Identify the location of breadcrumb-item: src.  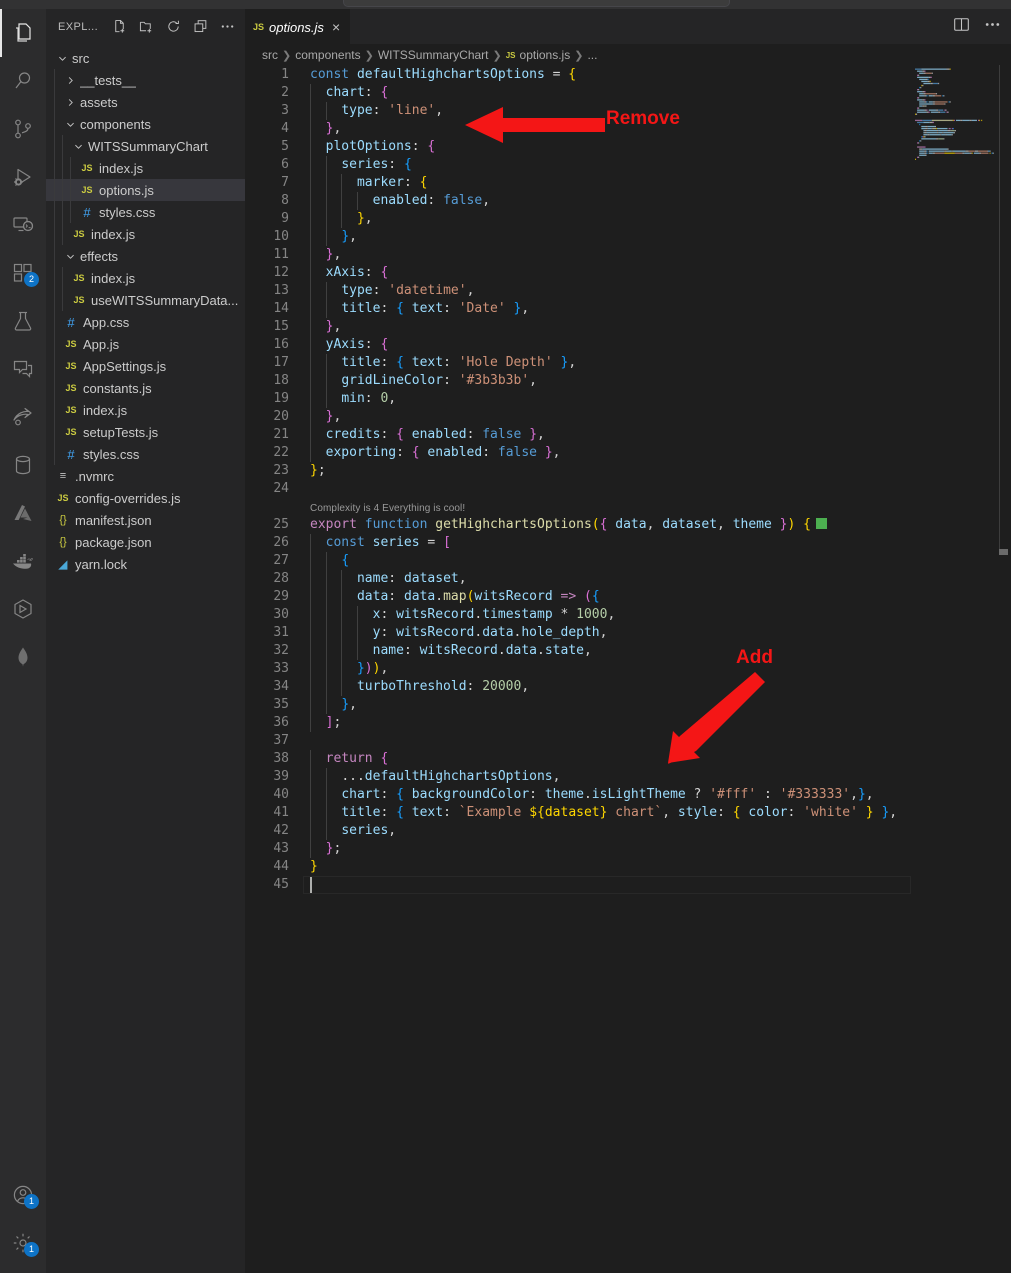
(270, 55).